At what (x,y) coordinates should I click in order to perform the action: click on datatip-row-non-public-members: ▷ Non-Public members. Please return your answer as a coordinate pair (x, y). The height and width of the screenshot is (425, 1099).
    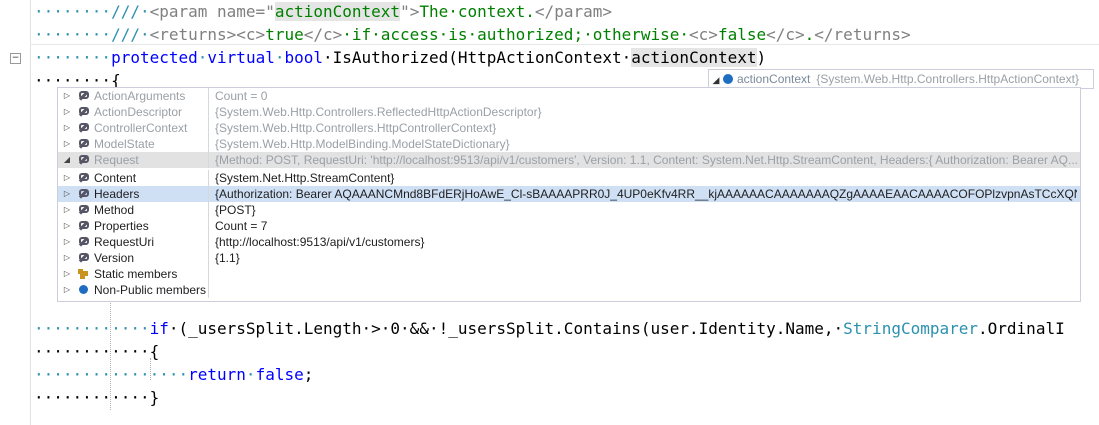
    Looking at the image, I should click on (569, 290).